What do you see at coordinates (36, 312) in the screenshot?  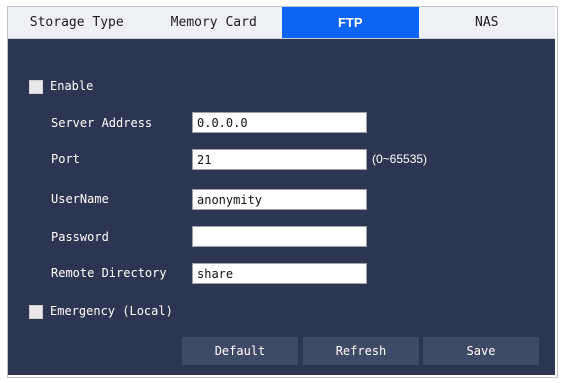 I see `emergency-local-checkbox` at bounding box center [36, 312].